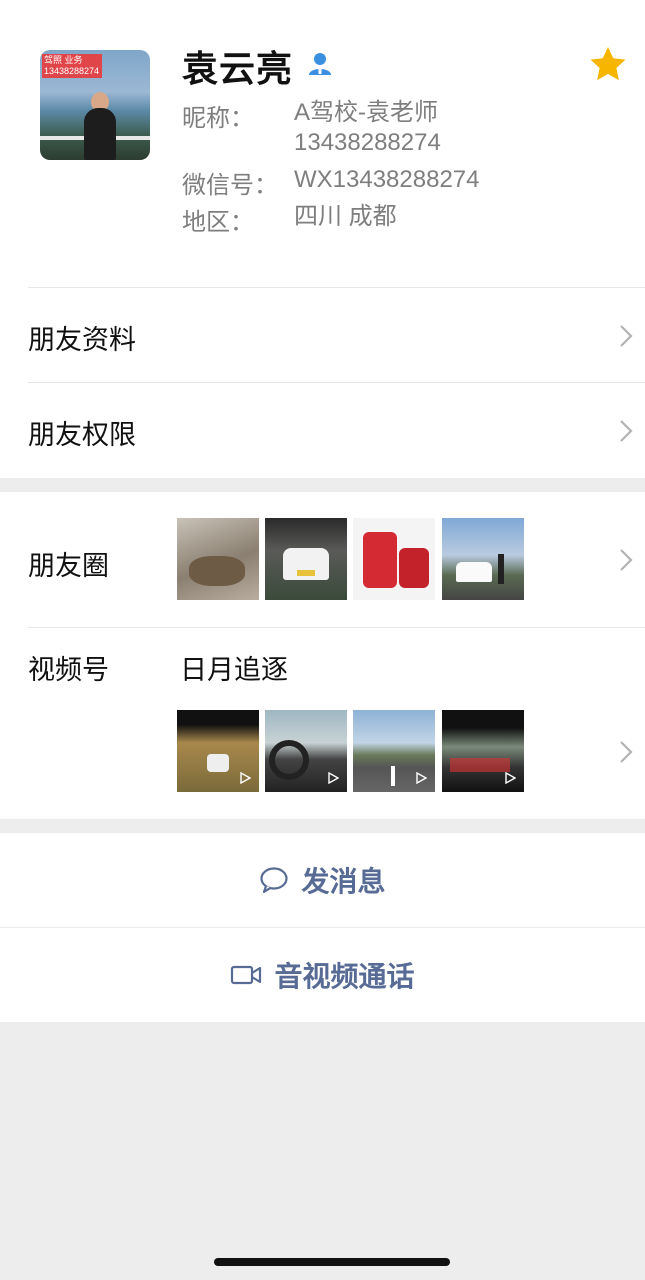  What do you see at coordinates (367, 128) in the screenshot?
I see `nickname-value: A驾校-袁老师 13438288274` at bounding box center [367, 128].